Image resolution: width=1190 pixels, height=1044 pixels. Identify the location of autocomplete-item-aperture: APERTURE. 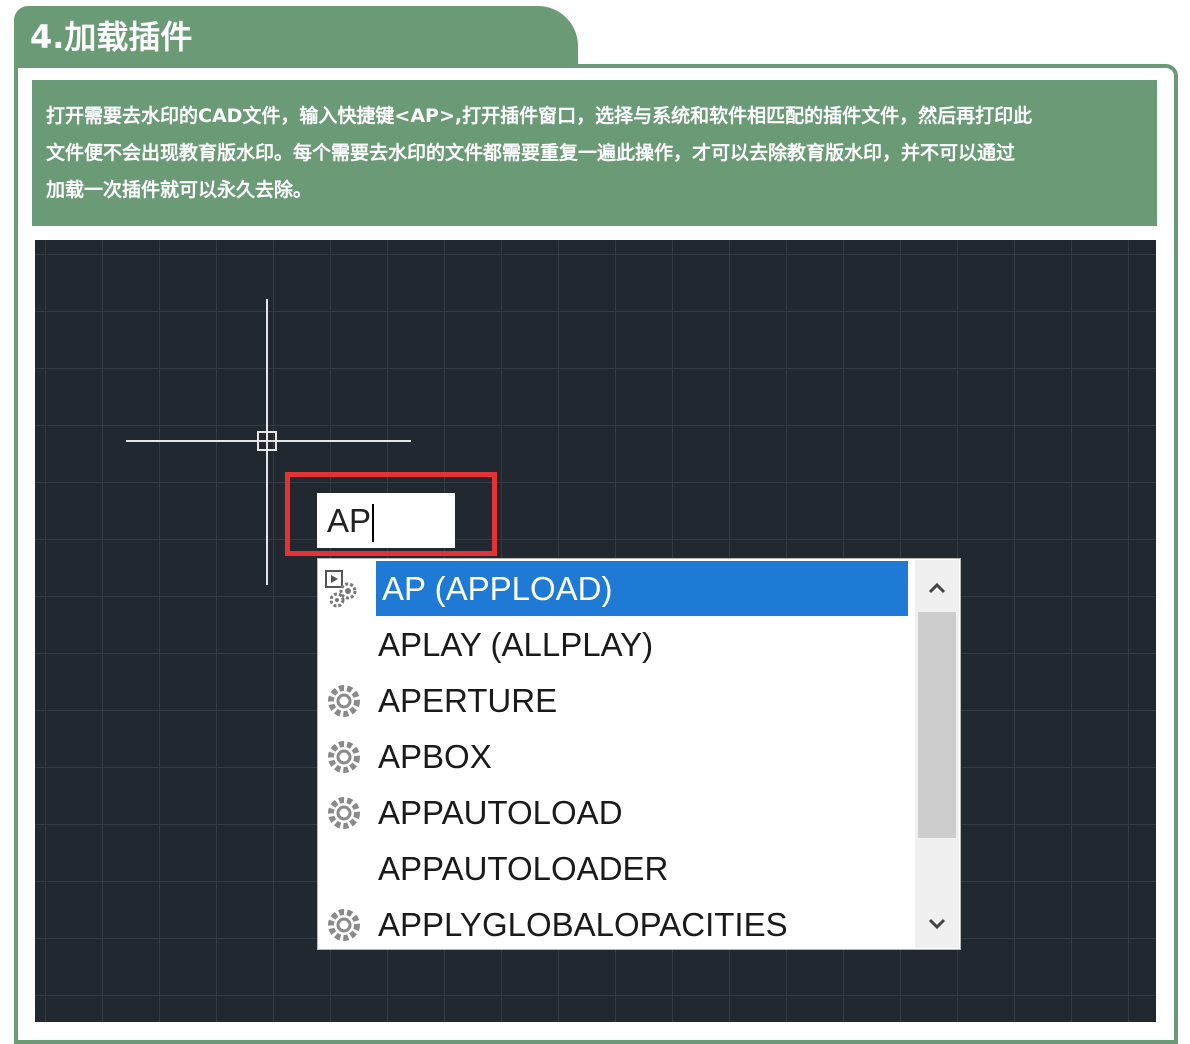
(615, 700).